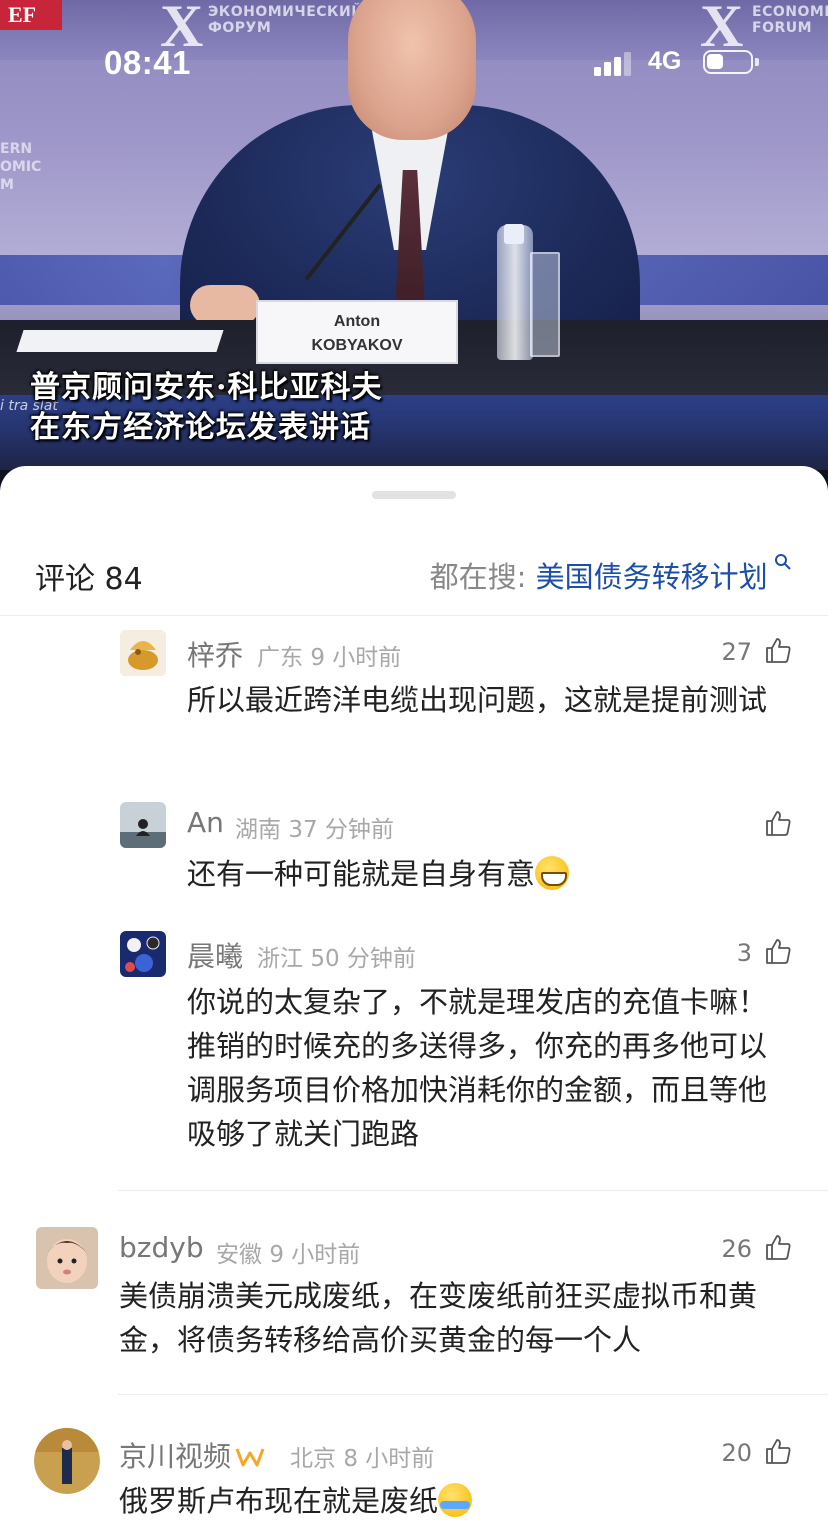 This screenshot has height=1526, width=828. What do you see at coordinates (736, 652) in the screenshot?
I see `like-count: 27` at bounding box center [736, 652].